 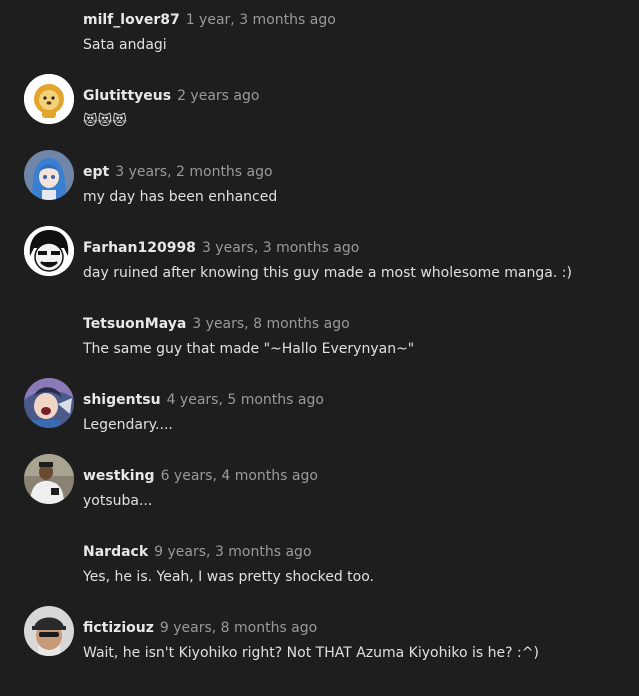 I want to click on comment-meta: Nardack 9 years, 3 months ago, so click(x=197, y=552).